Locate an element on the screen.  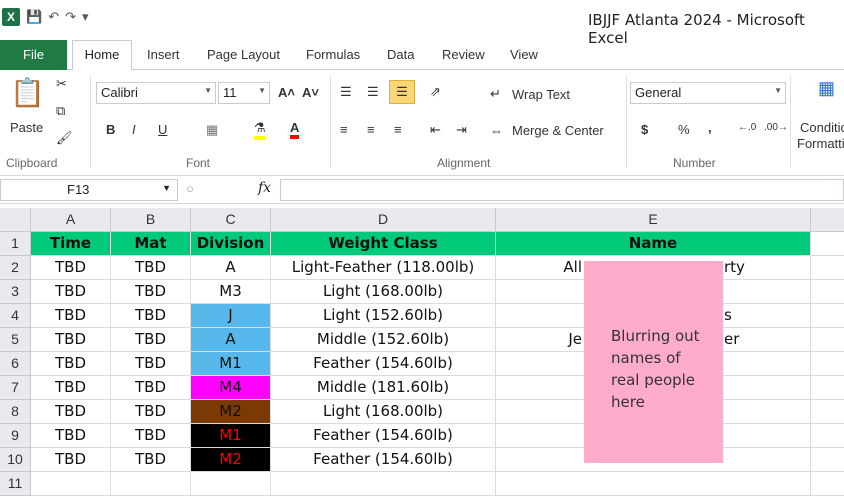
cell-weight-class: Light (168.00lb) is located at coordinates (383, 412).